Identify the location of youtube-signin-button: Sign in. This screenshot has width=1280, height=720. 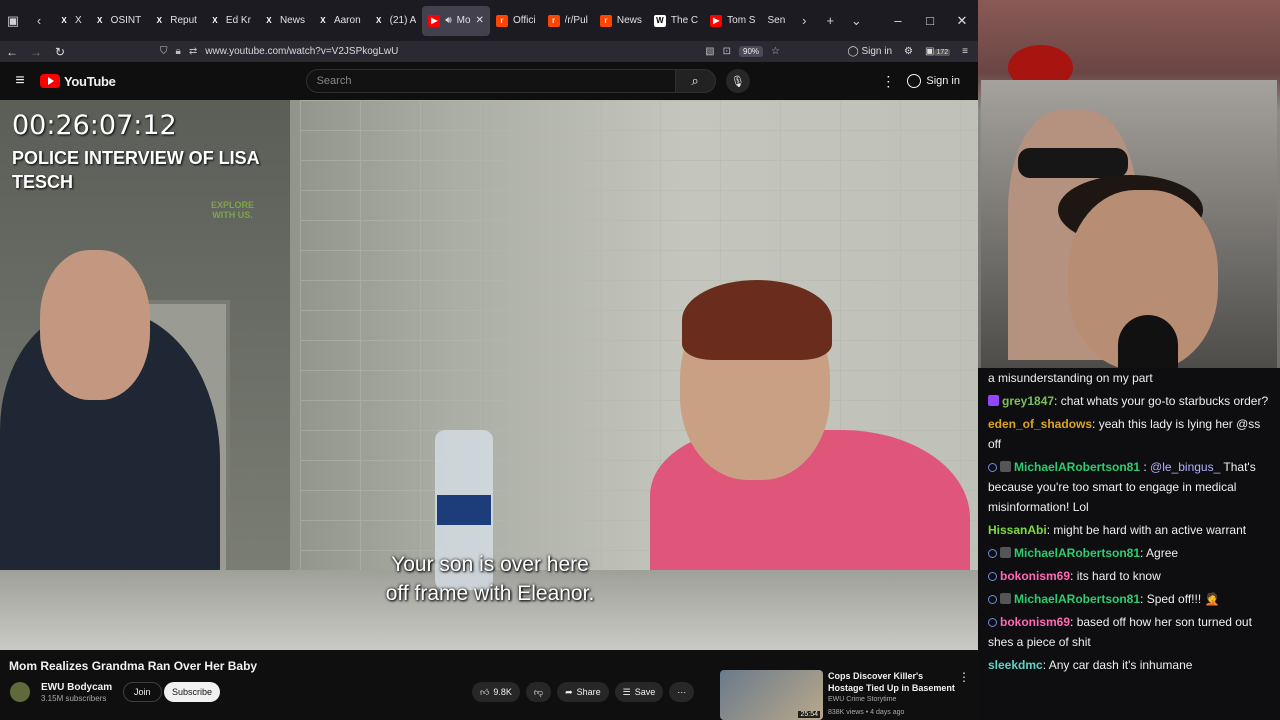
(933, 81).